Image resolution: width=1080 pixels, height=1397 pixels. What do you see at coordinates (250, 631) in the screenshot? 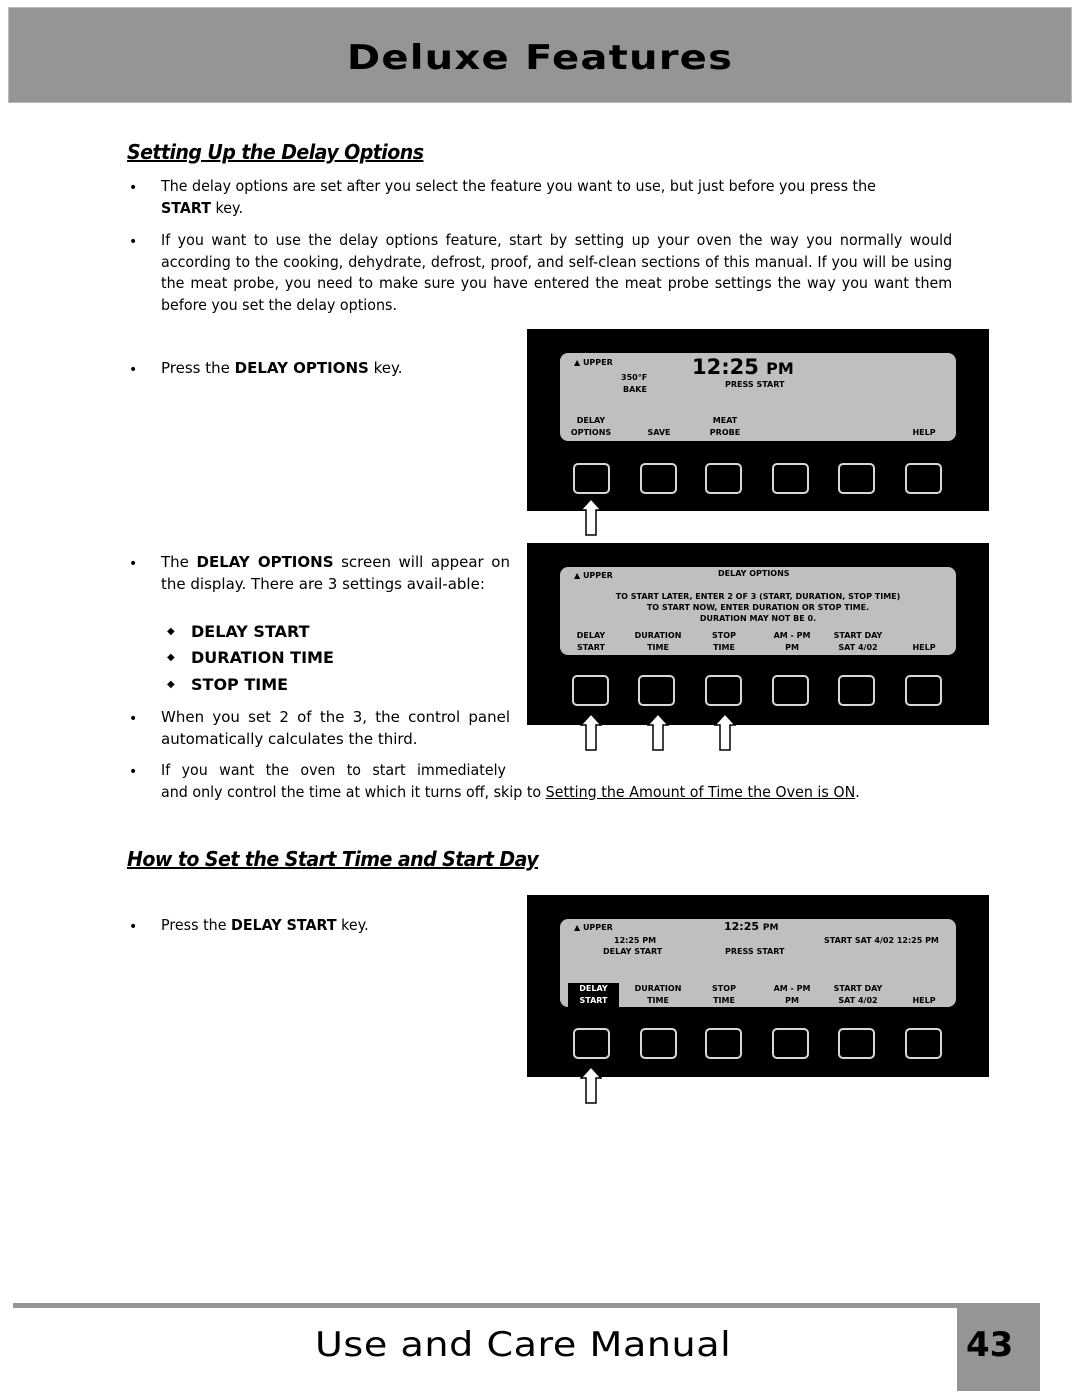
I see `setting-delay-start: DELAY START` at bounding box center [250, 631].